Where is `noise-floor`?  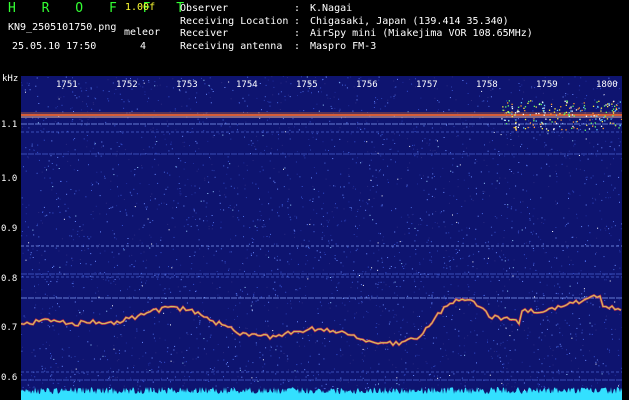 noise-floor is located at coordinates (321, 393).